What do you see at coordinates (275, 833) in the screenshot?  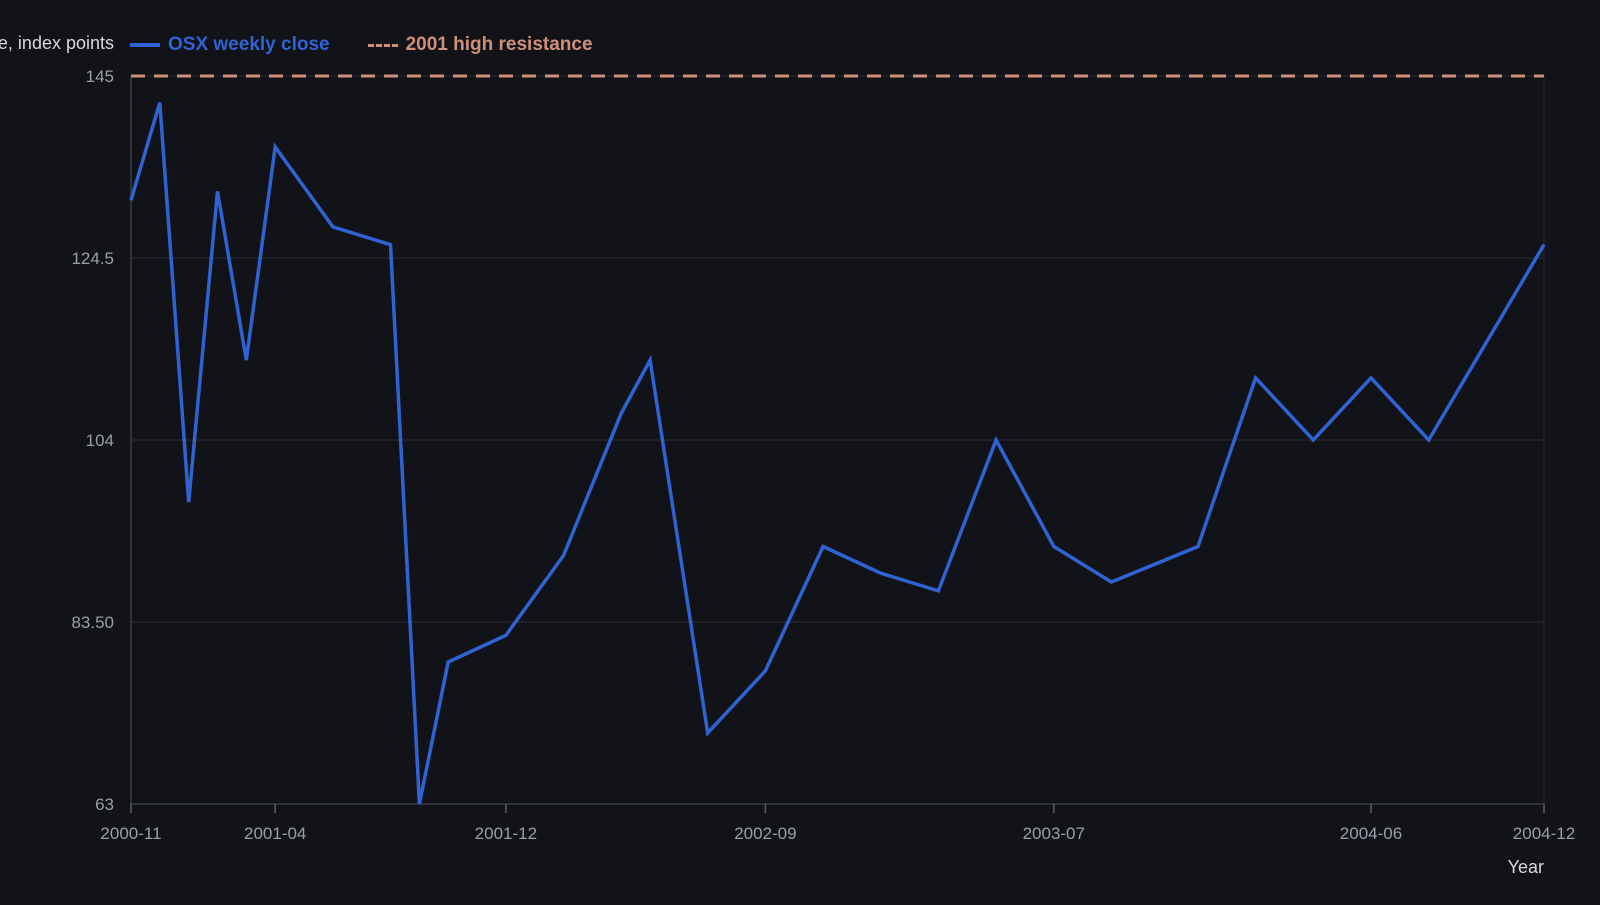 I see `x-tick-label: 2001-04` at bounding box center [275, 833].